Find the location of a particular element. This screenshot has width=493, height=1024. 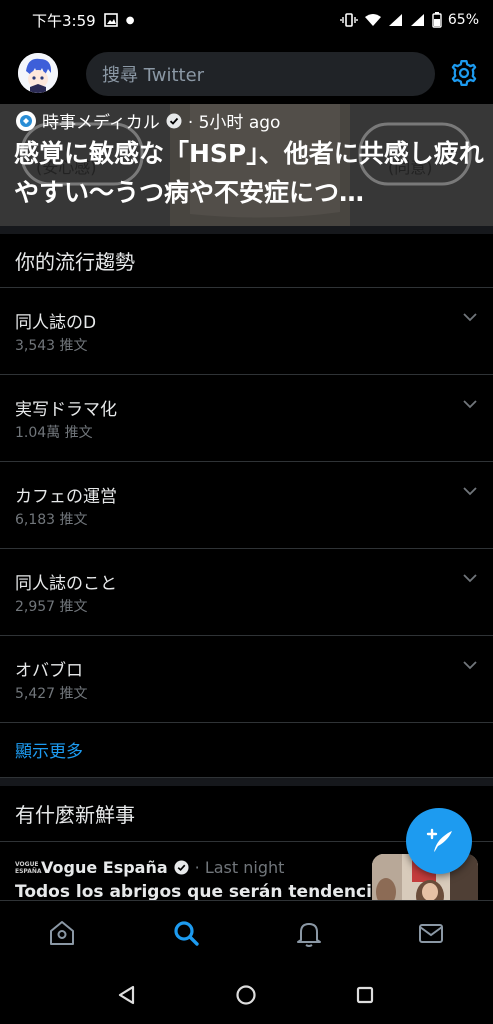

news-meta: VOGUE ESPAÑA Vogue España · Last night is located at coordinates (149, 867).